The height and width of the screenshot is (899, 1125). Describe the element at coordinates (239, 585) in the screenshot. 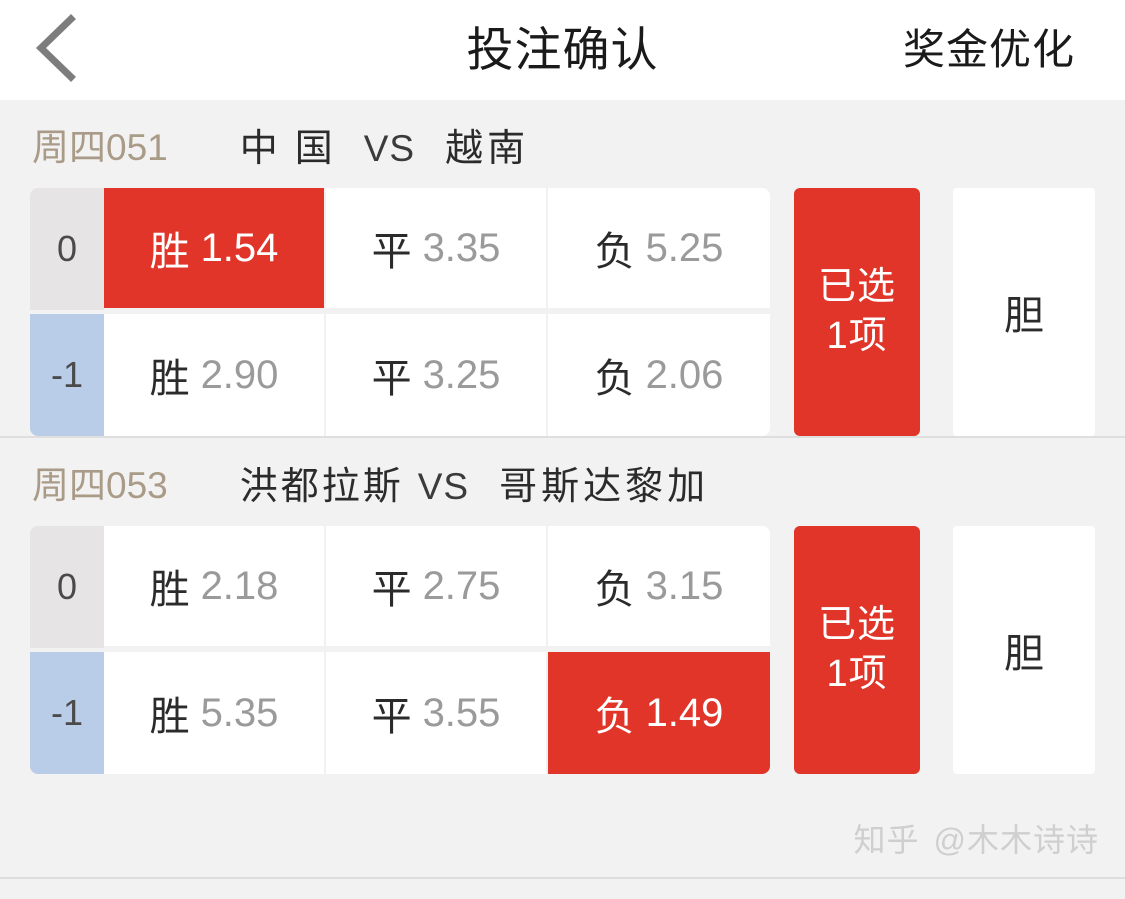

I see `odds-value: 2.18` at that location.